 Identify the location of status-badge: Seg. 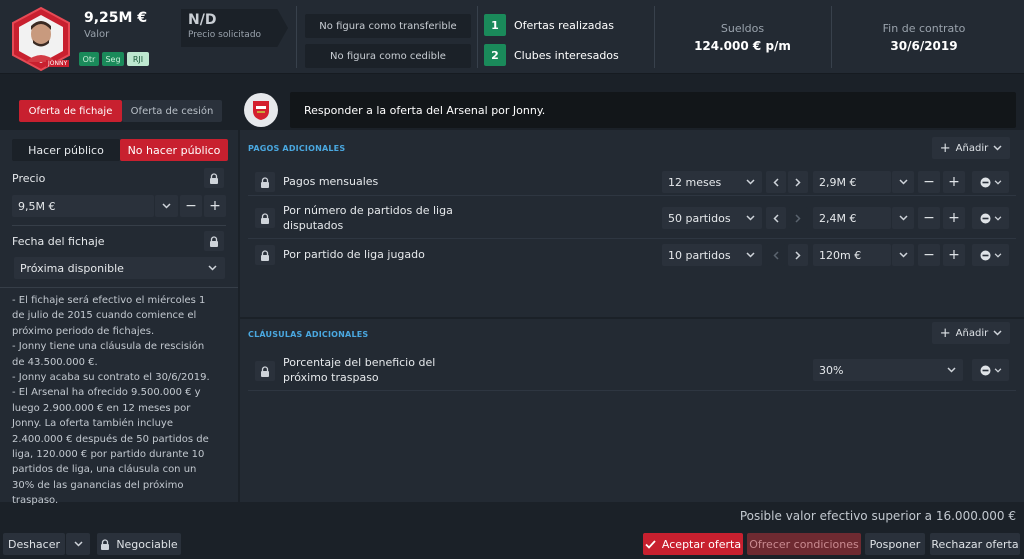
(113, 59).